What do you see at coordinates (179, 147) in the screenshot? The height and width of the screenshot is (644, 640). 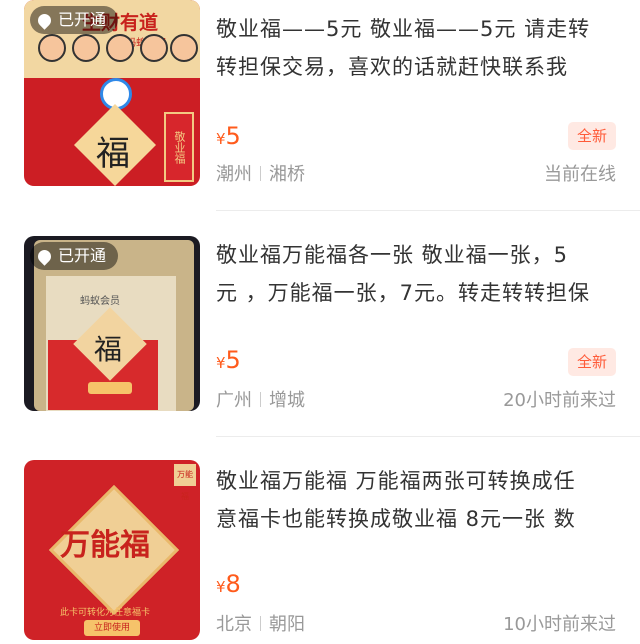 I see `jingye-fu-card: 敬业福` at bounding box center [179, 147].